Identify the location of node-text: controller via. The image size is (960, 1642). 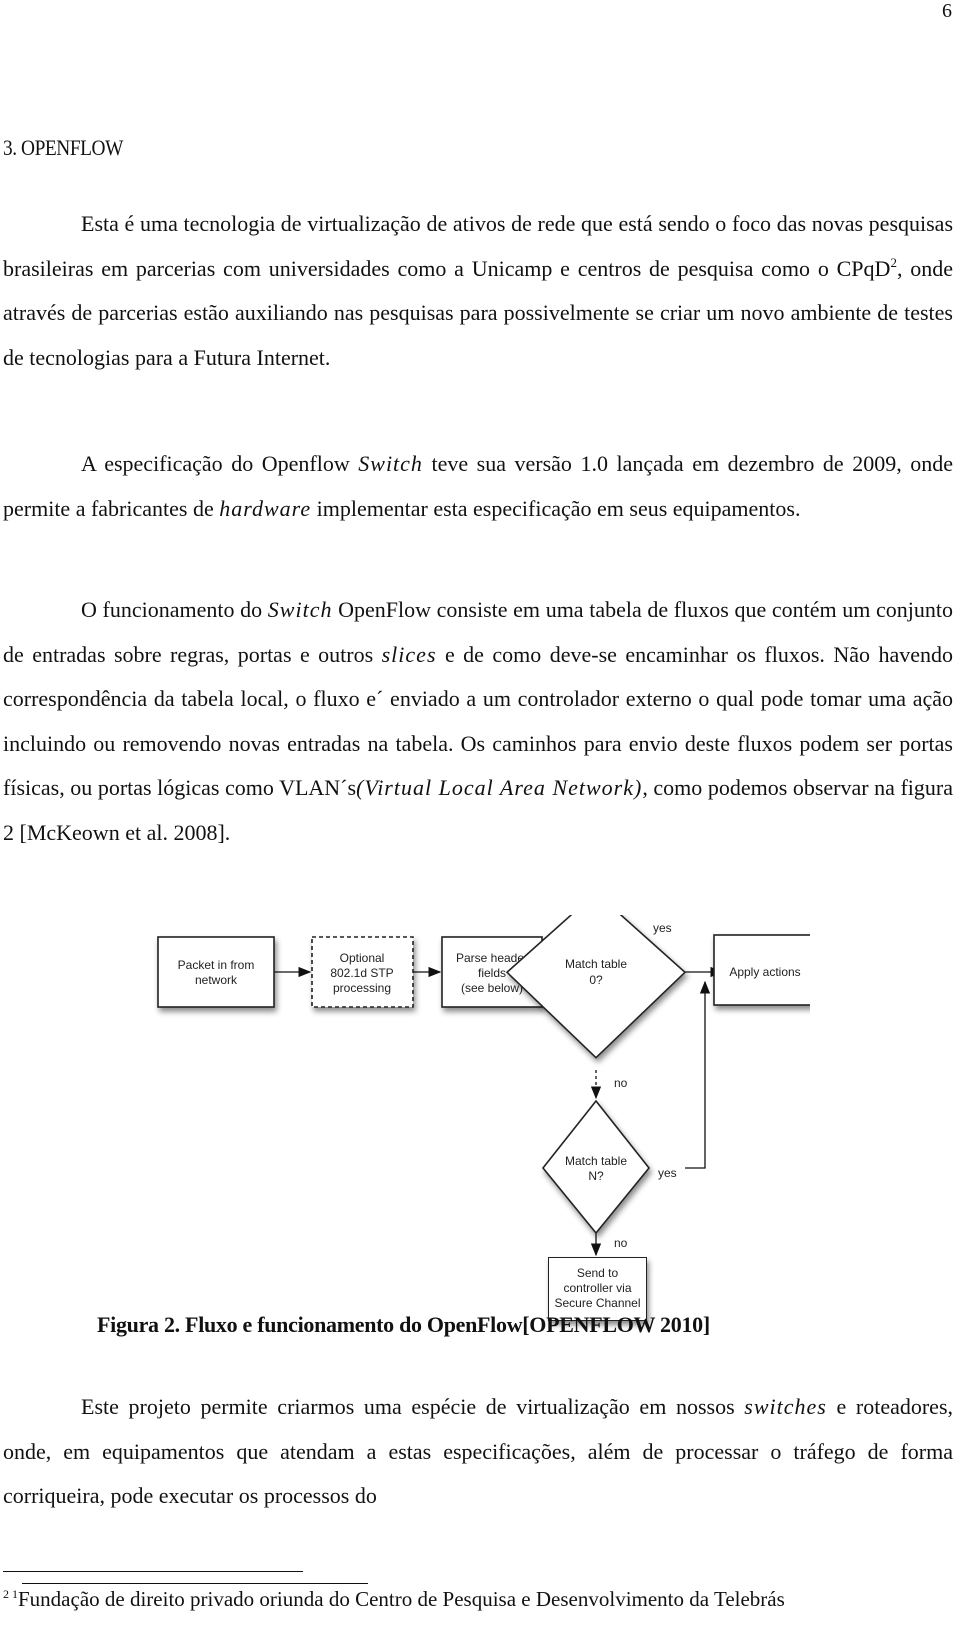
(597, 1288).